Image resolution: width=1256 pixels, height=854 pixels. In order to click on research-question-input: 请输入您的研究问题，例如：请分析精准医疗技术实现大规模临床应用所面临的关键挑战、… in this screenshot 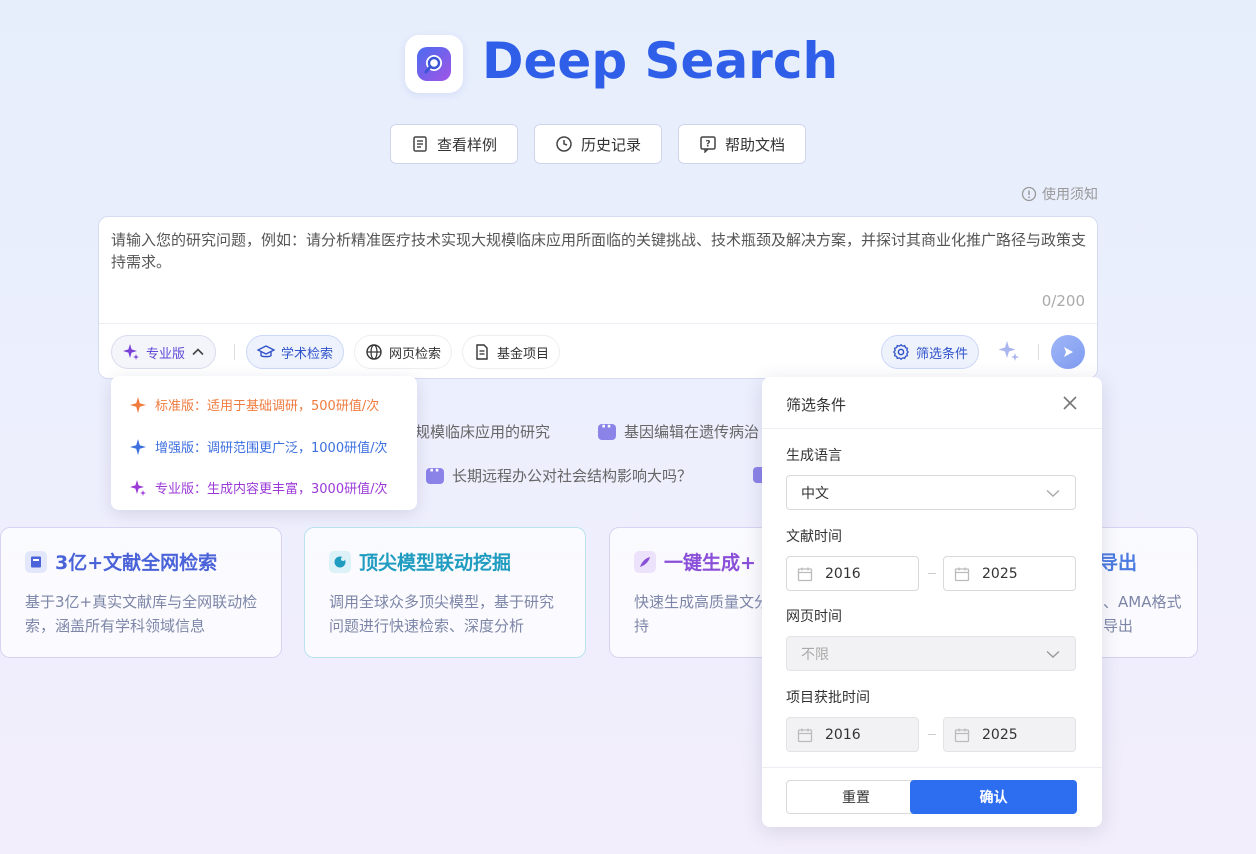, I will do `click(598, 251)`.